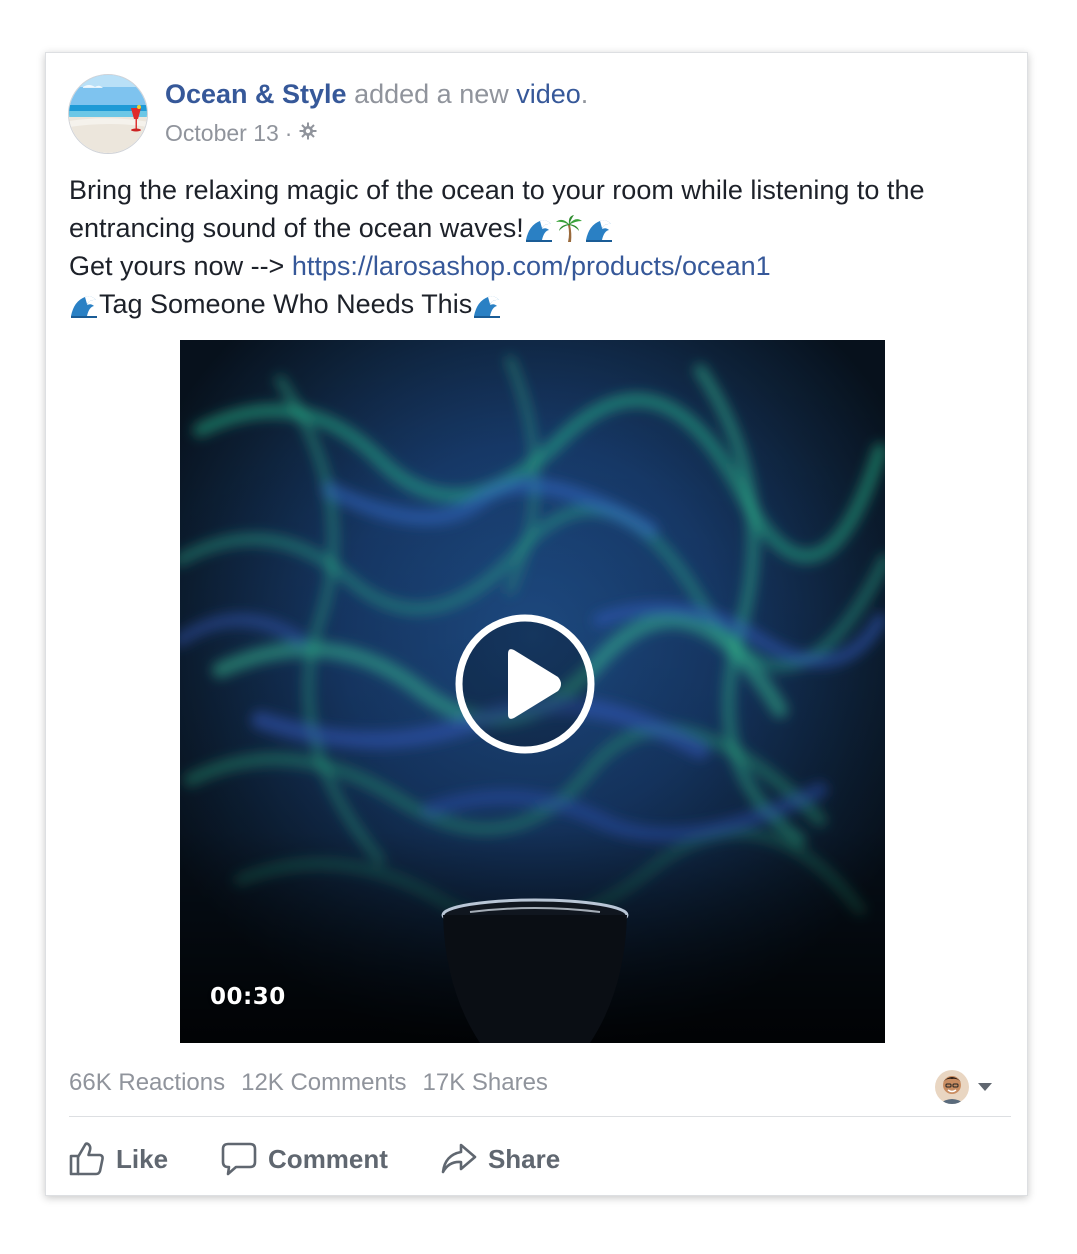  Describe the element at coordinates (308, 133) in the screenshot. I see `globe-gear-icon` at that location.